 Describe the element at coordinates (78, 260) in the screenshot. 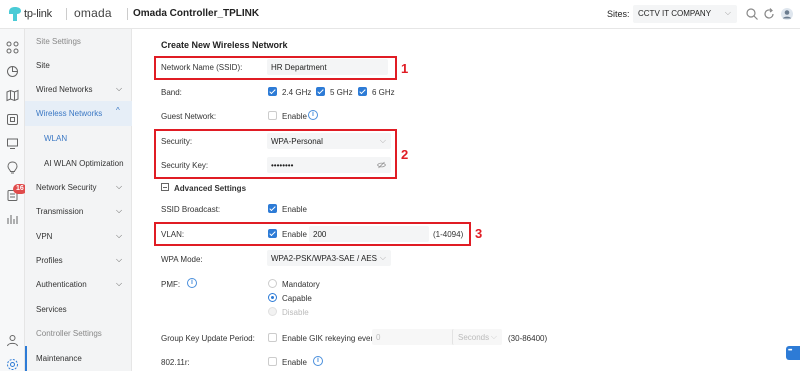

I see `sidebar-item-profiles: Profiles ⌵` at that location.